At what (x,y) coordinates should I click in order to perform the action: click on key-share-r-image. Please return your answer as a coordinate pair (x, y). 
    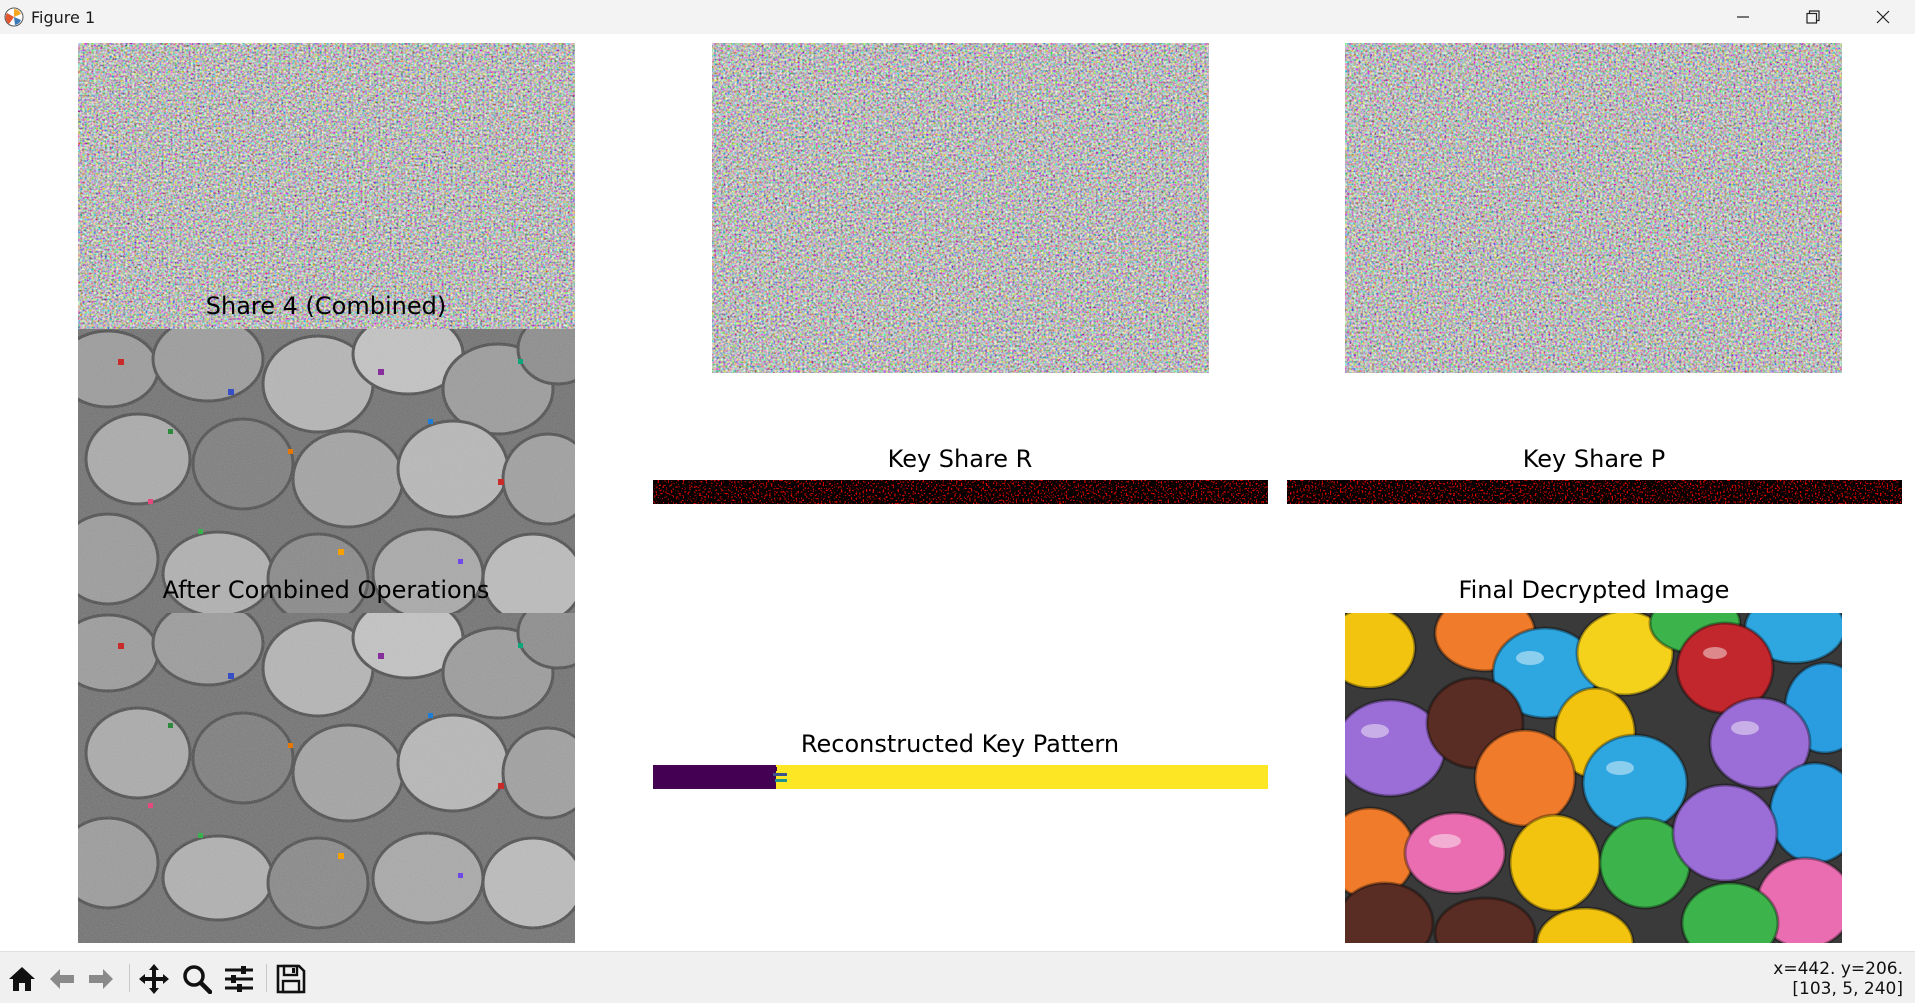
    Looking at the image, I should click on (960, 492).